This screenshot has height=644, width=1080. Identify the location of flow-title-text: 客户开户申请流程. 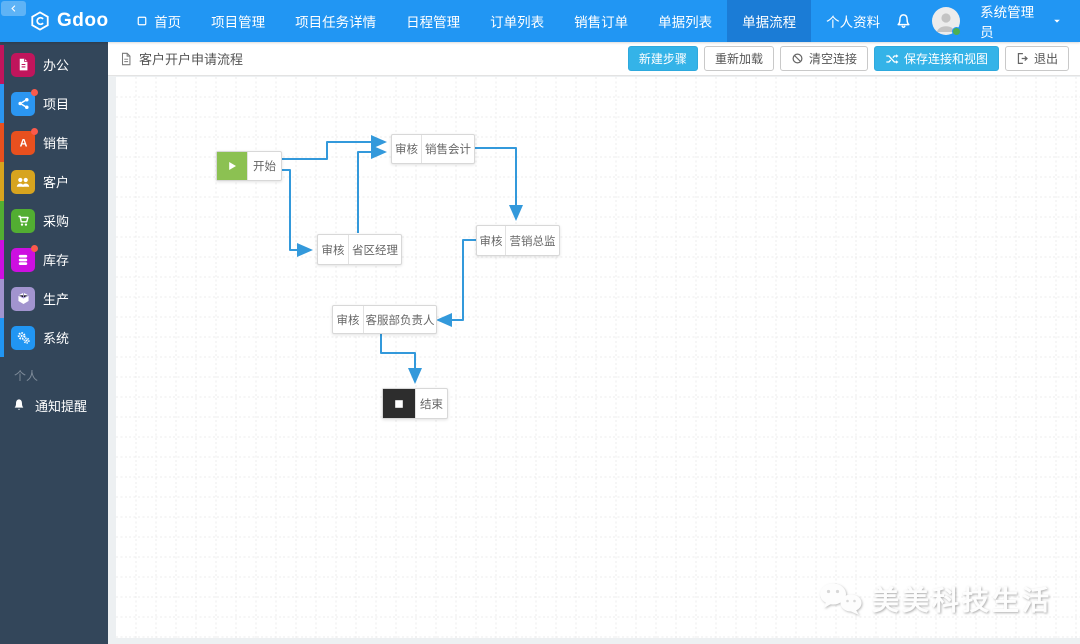
(191, 59).